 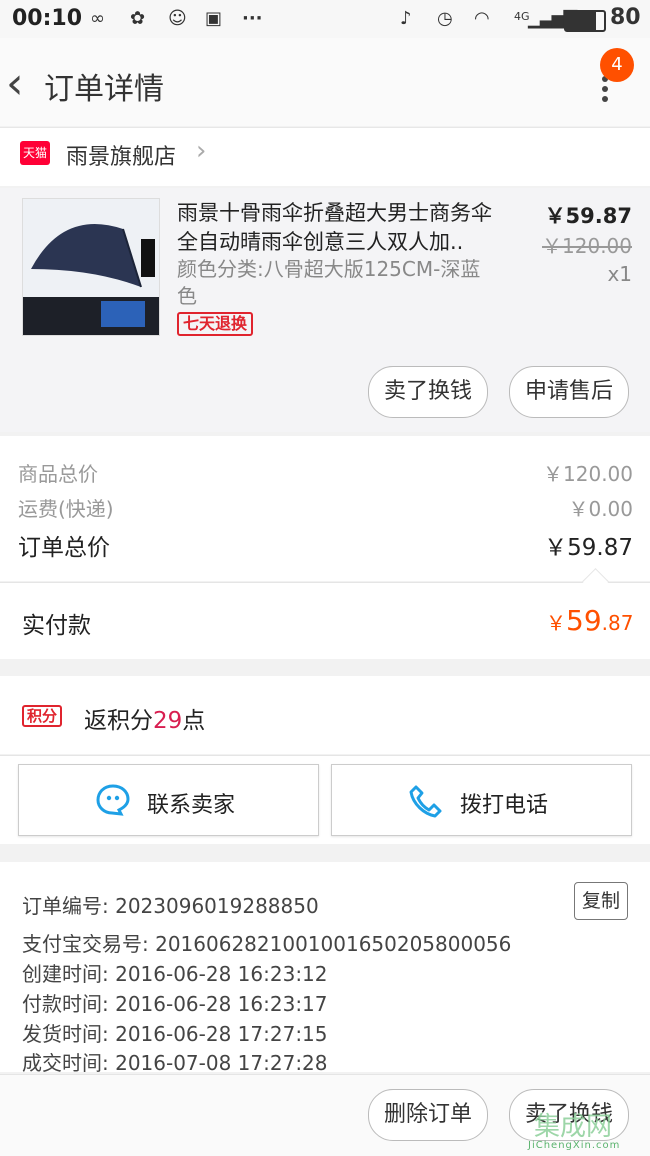 I want to click on delete-order-button: 删除订单, so click(x=428, y=1115).